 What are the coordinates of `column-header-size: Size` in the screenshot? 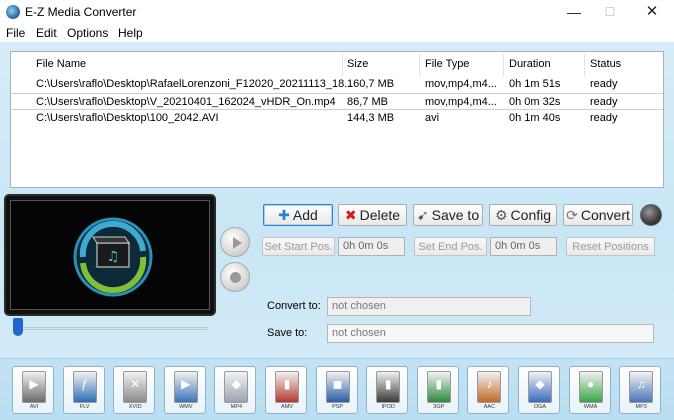 It's located at (357, 64).